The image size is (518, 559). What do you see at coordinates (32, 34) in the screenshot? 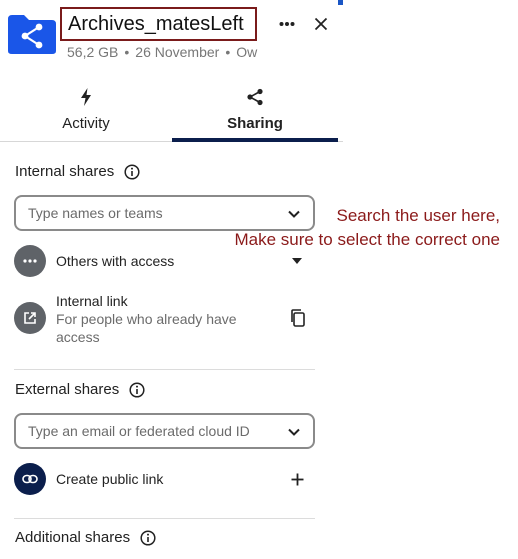
I see `shared-folder-icon` at bounding box center [32, 34].